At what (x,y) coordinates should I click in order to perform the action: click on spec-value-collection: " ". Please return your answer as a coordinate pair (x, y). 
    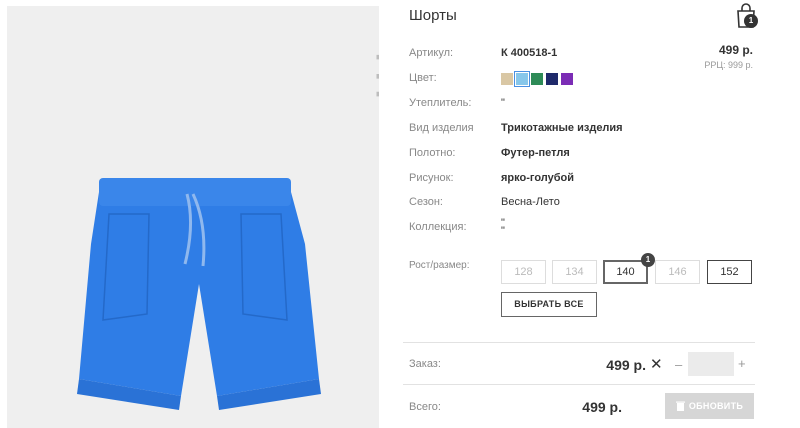
    Looking at the image, I should click on (503, 227).